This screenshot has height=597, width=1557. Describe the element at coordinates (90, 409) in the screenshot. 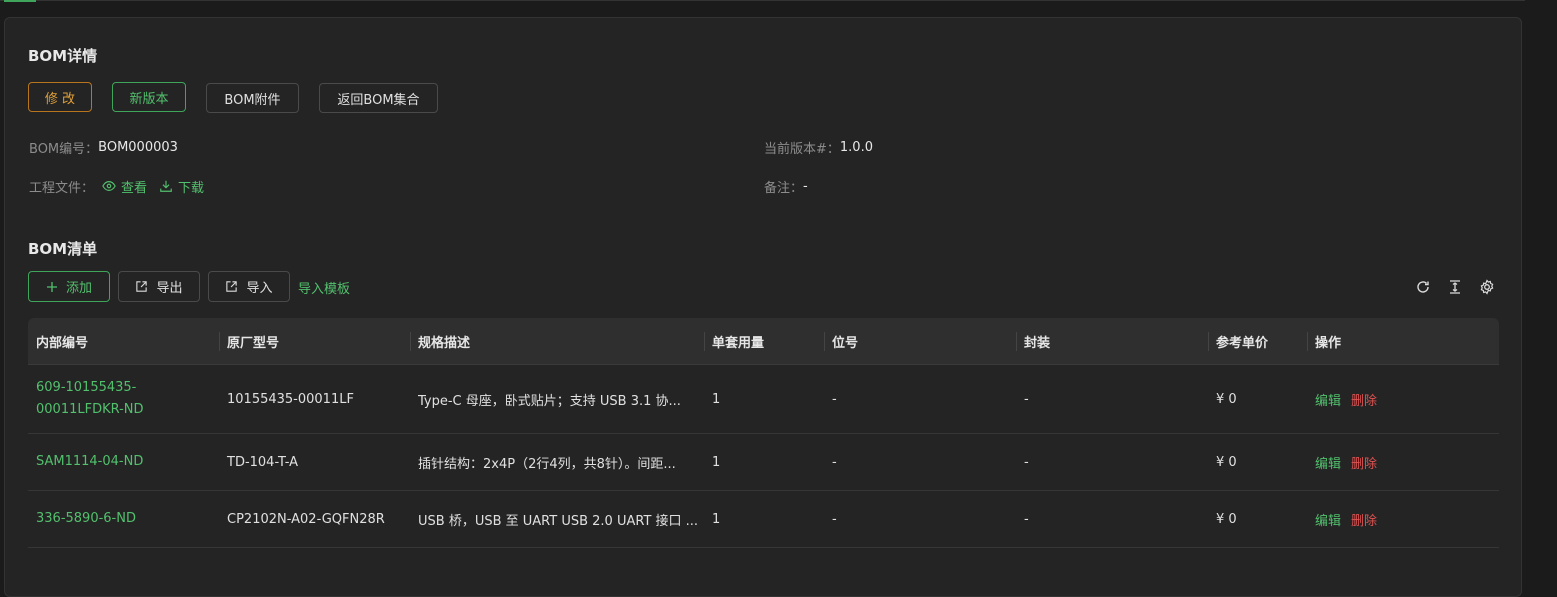

I see `internal-code-line2: 00011LFDKR-ND` at that location.